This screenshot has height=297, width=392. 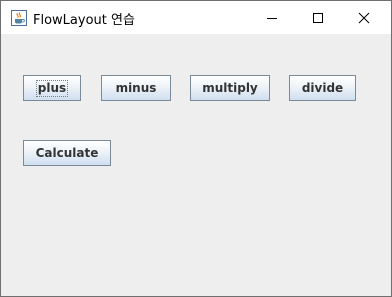 I want to click on divide-button-label: divide, so click(x=322, y=88).